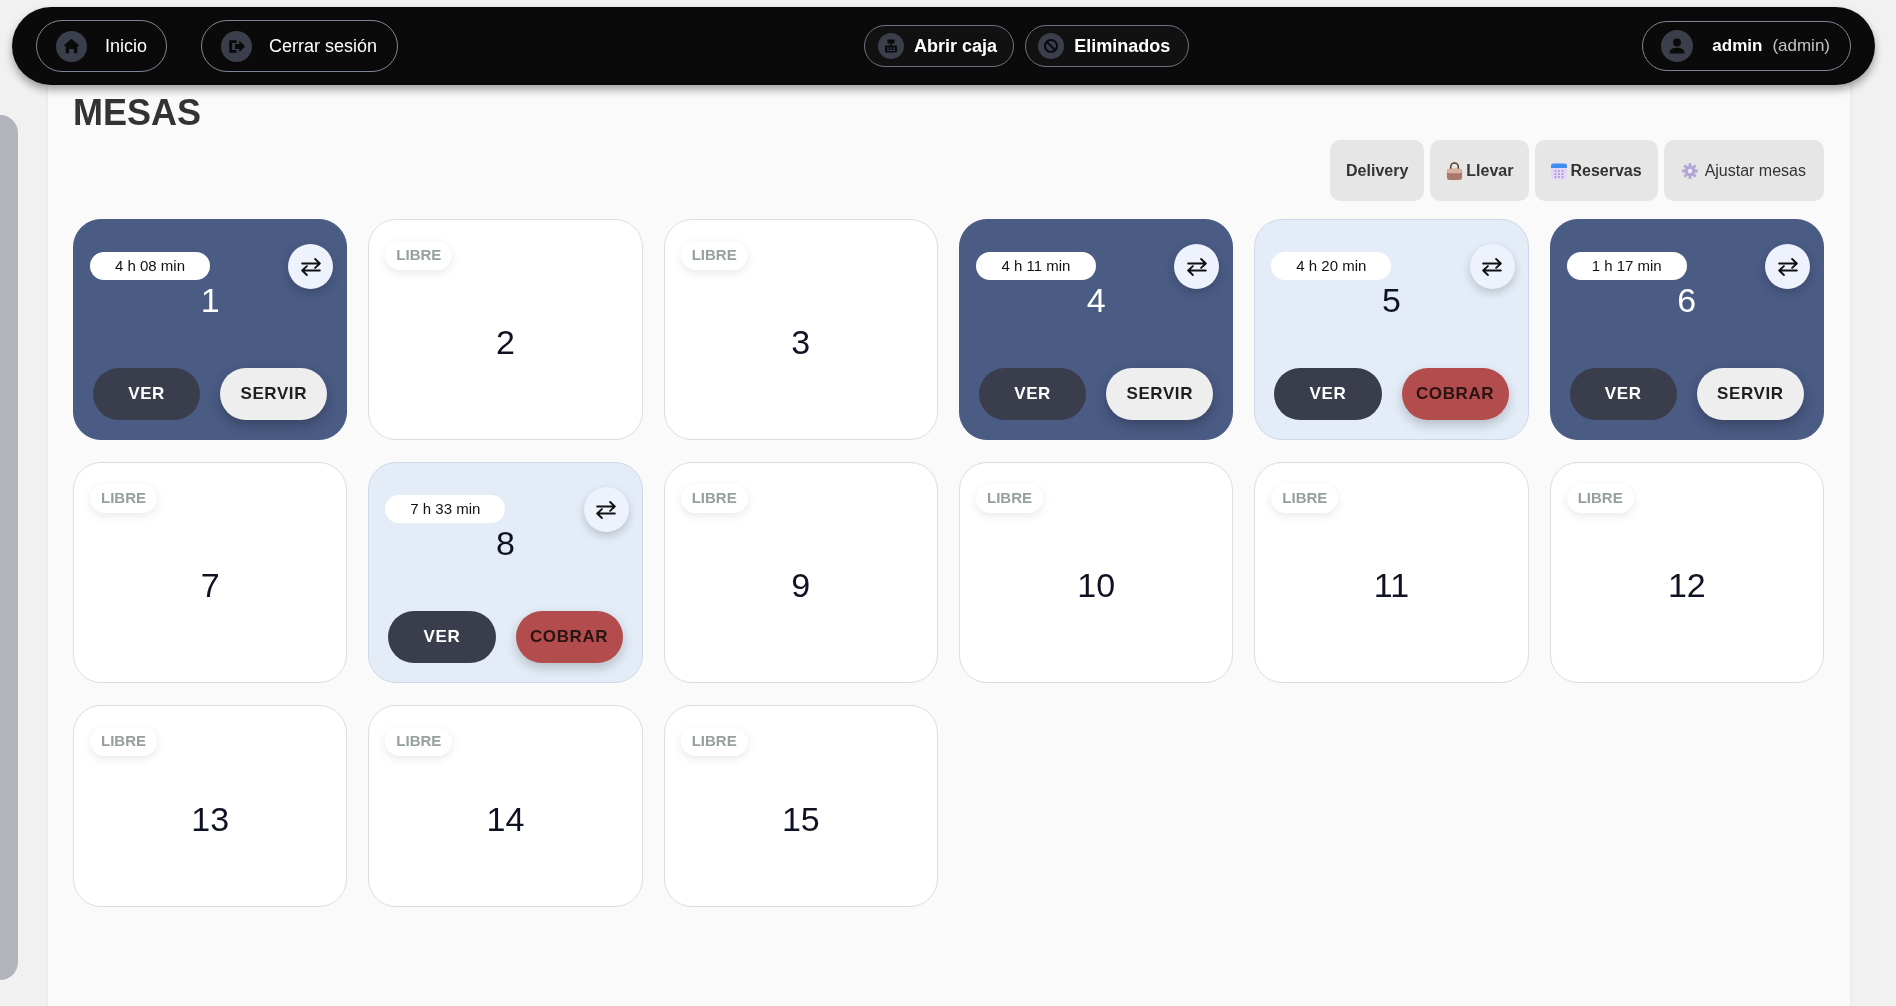 The height and width of the screenshot is (1006, 1896). What do you see at coordinates (1480, 170) in the screenshot?
I see `takeaway-button: Llevar` at bounding box center [1480, 170].